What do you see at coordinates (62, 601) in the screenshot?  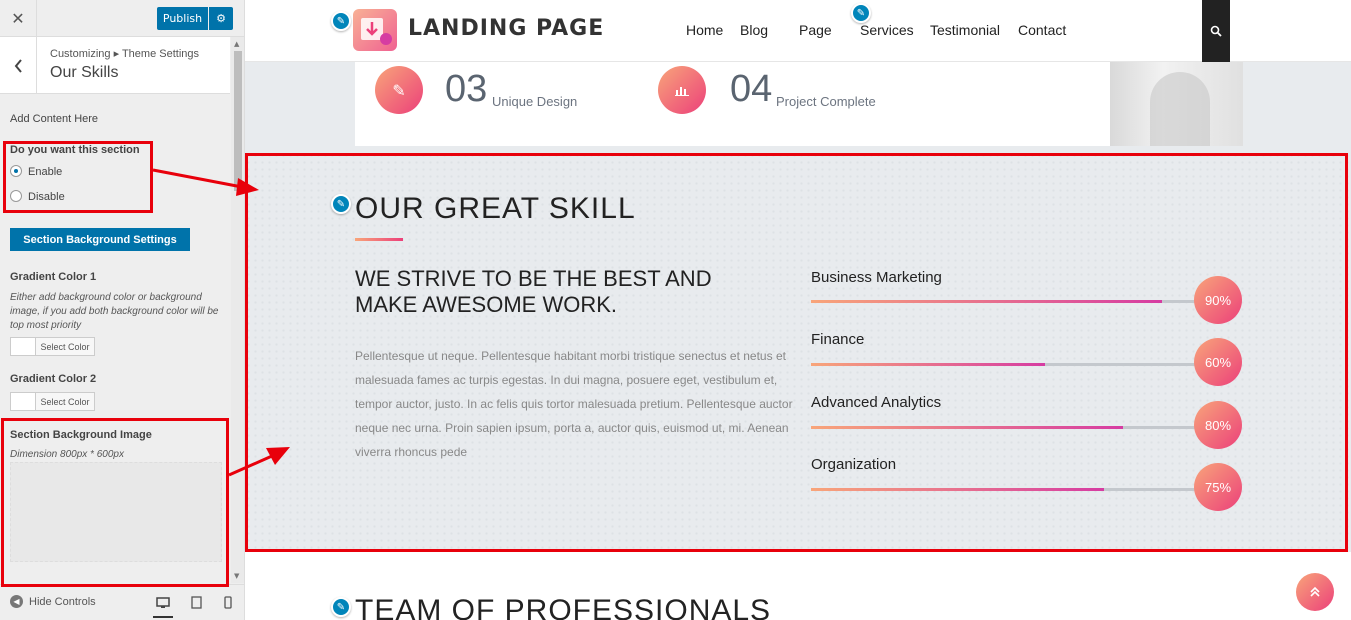 I see `hide-controls-label: Hide Controls` at bounding box center [62, 601].